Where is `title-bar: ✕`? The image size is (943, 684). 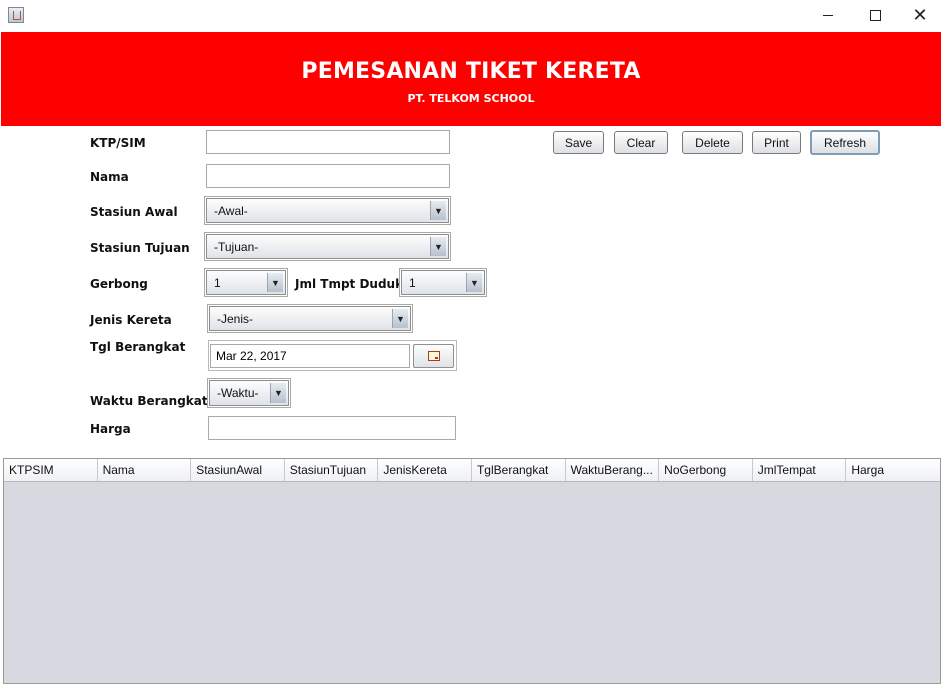 title-bar: ✕ is located at coordinates (471, 15).